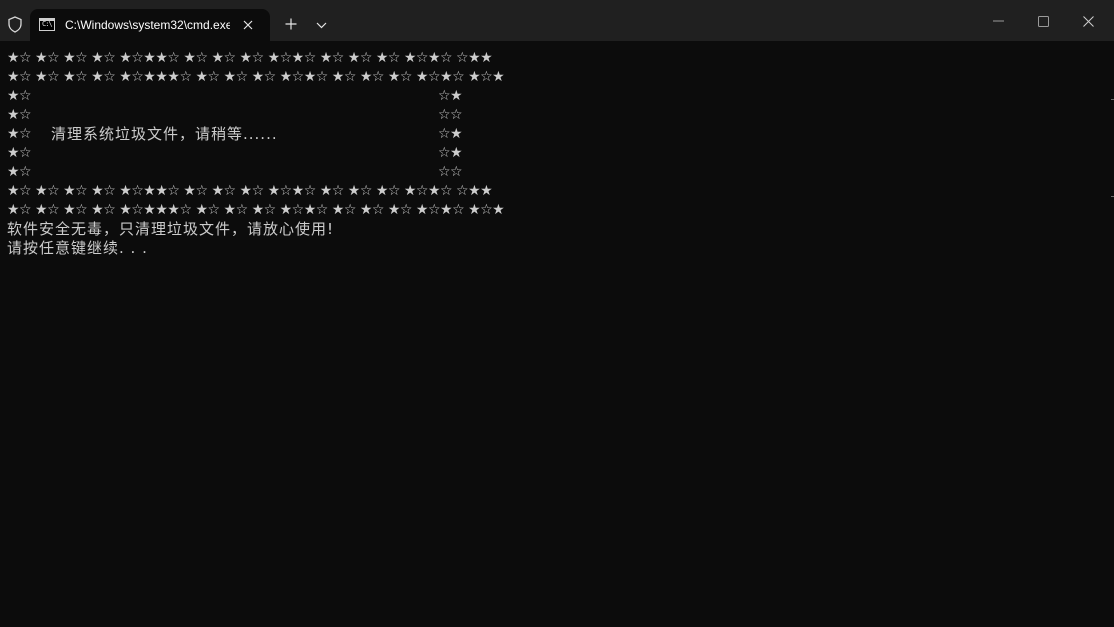 The width and height of the screenshot is (1114, 627). Describe the element at coordinates (291, 24) in the screenshot. I see `plus-icon` at that location.